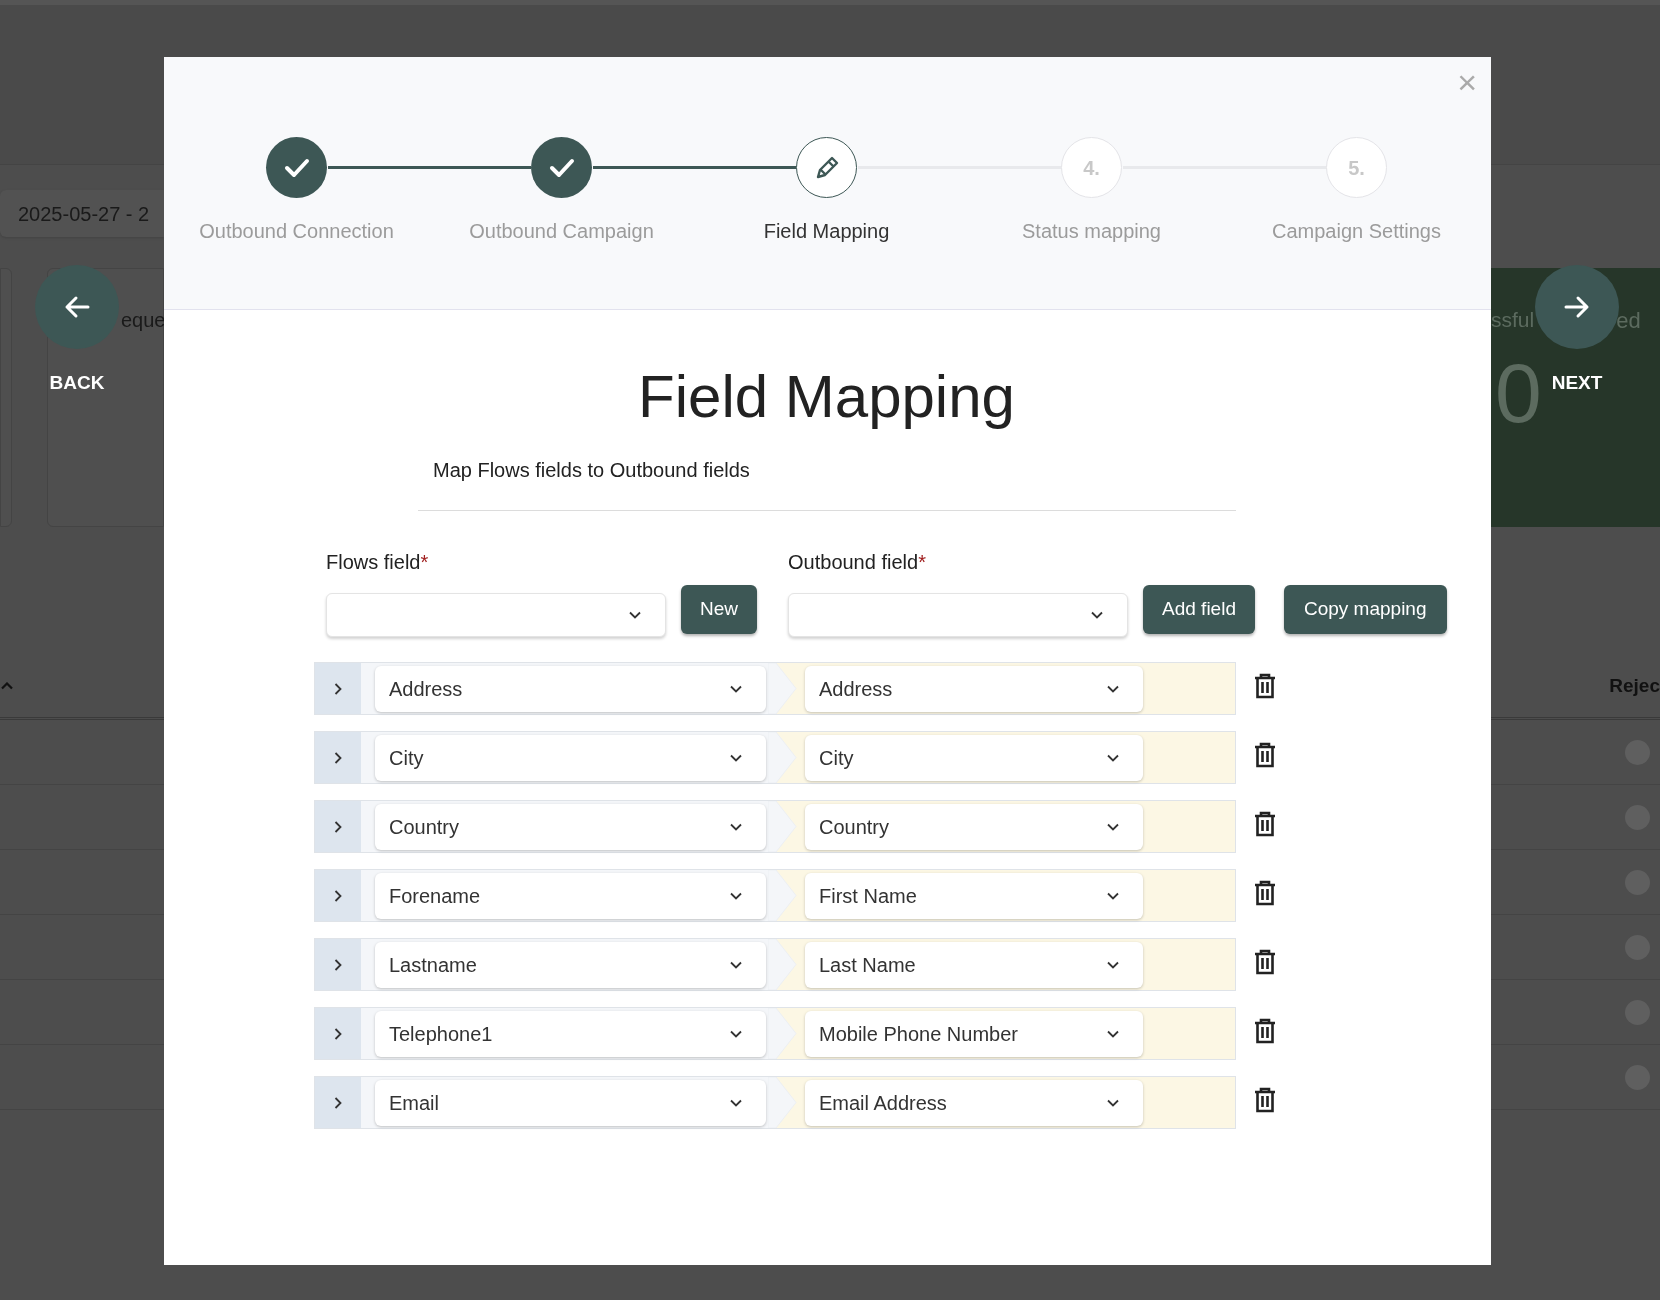 The height and width of the screenshot is (1300, 1660). What do you see at coordinates (857, 561) in the screenshot?
I see `field-label: Outbound field*` at bounding box center [857, 561].